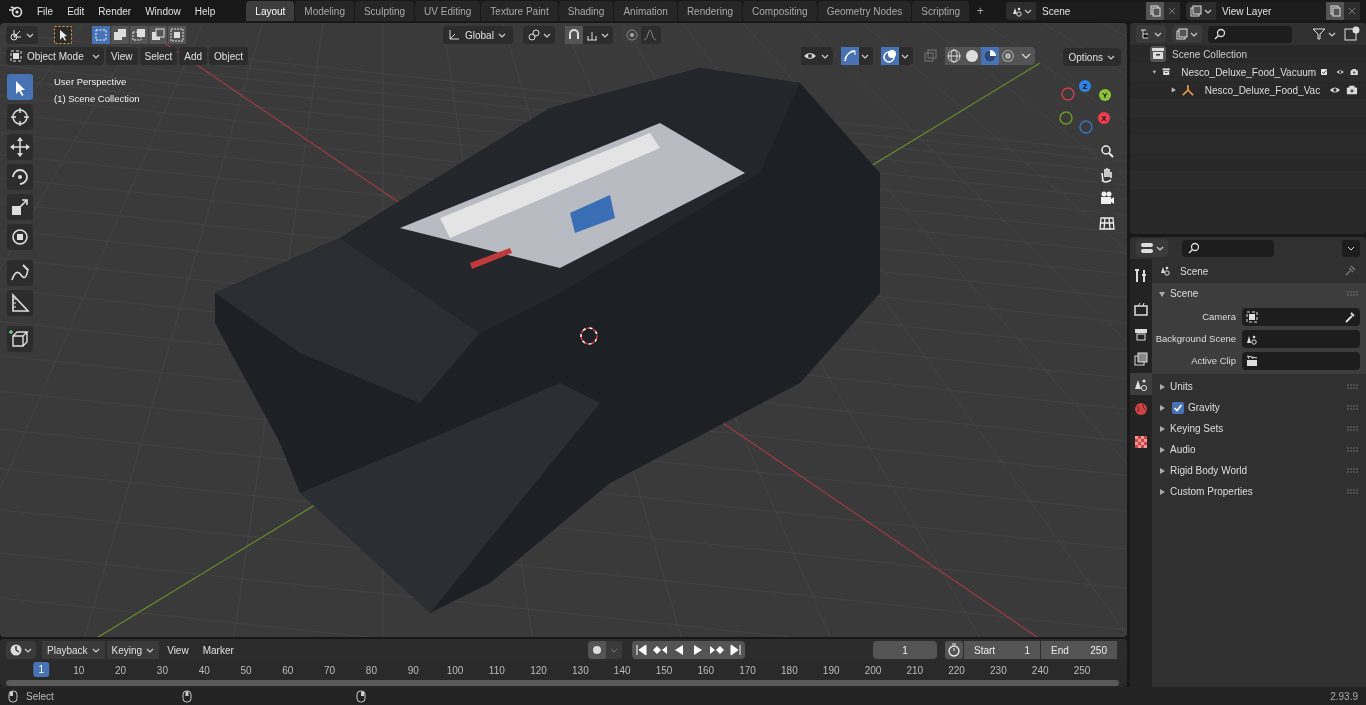 This screenshot has height=705, width=1366. Describe the element at coordinates (45, 11) in the screenshot. I see `menu-item: File` at that location.